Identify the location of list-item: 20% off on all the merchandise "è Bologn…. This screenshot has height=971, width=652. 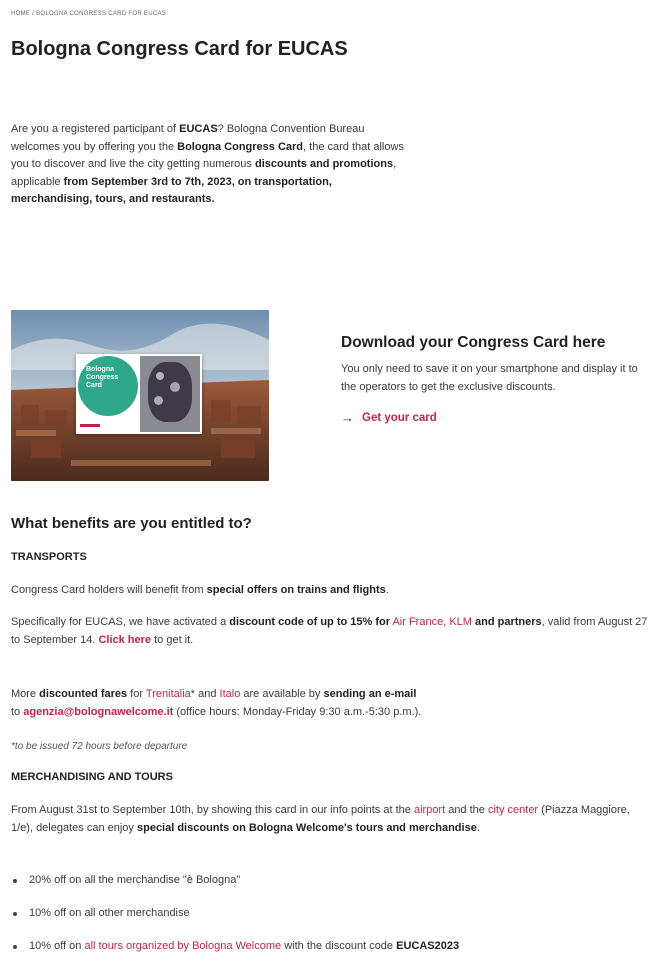
(235, 888).